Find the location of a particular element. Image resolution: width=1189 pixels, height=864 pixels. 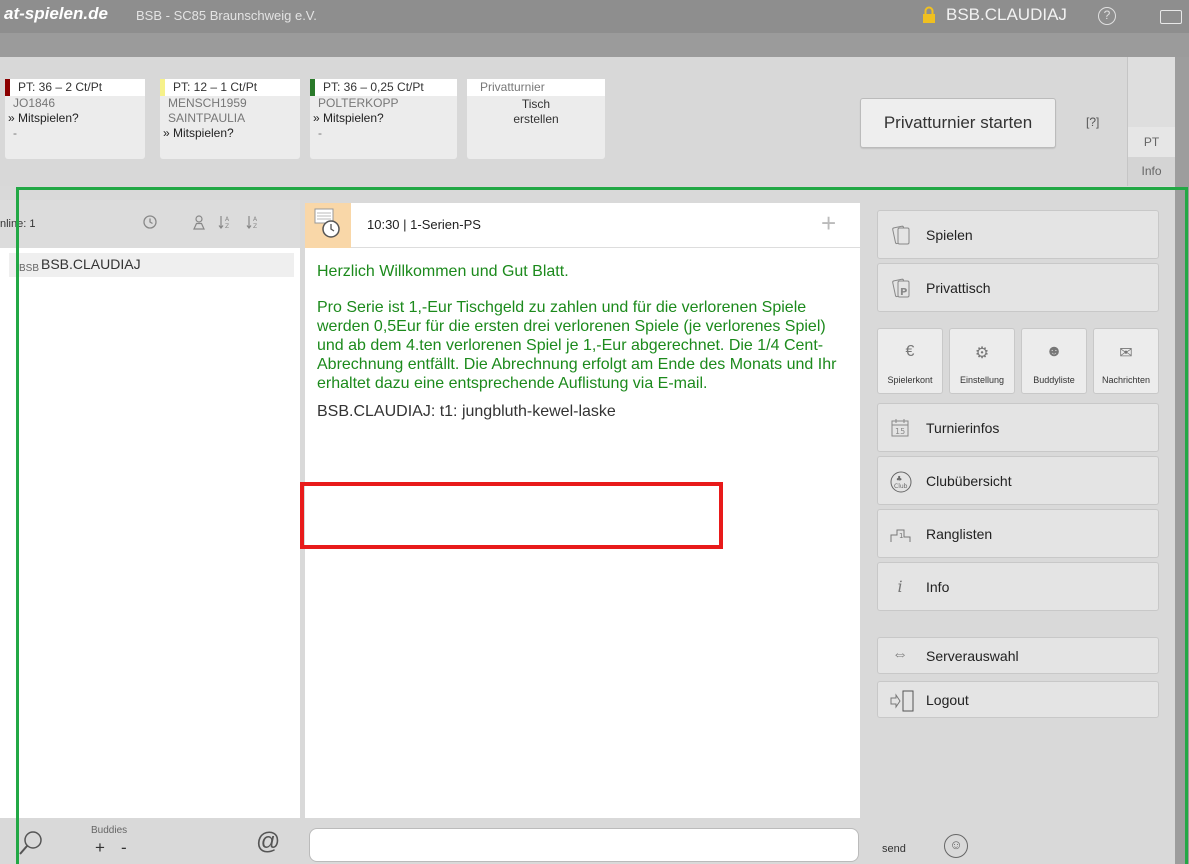

chat-header: 10:30 | 1-Serien-PS + is located at coordinates (582, 225).